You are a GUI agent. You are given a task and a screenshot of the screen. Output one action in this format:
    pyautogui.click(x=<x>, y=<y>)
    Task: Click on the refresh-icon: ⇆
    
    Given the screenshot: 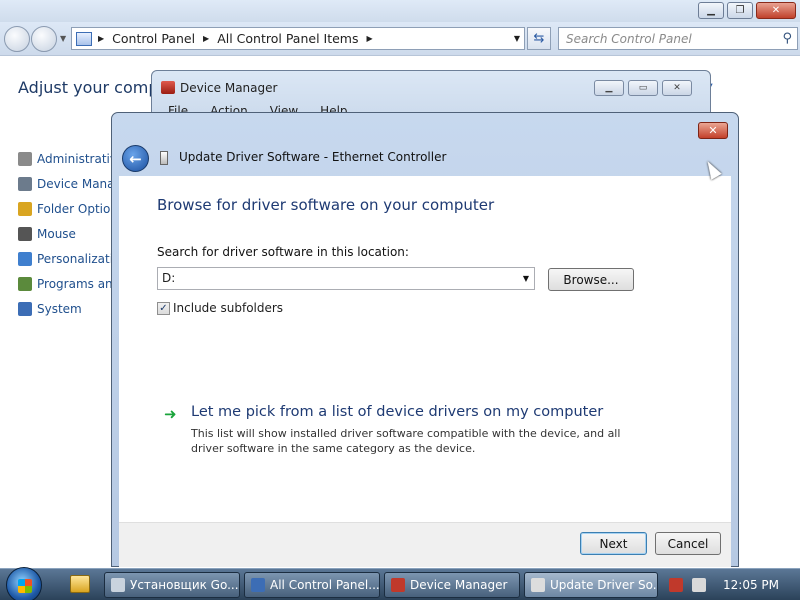 What is the action you would take?
    pyautogui.click(x=539, y=38)
    